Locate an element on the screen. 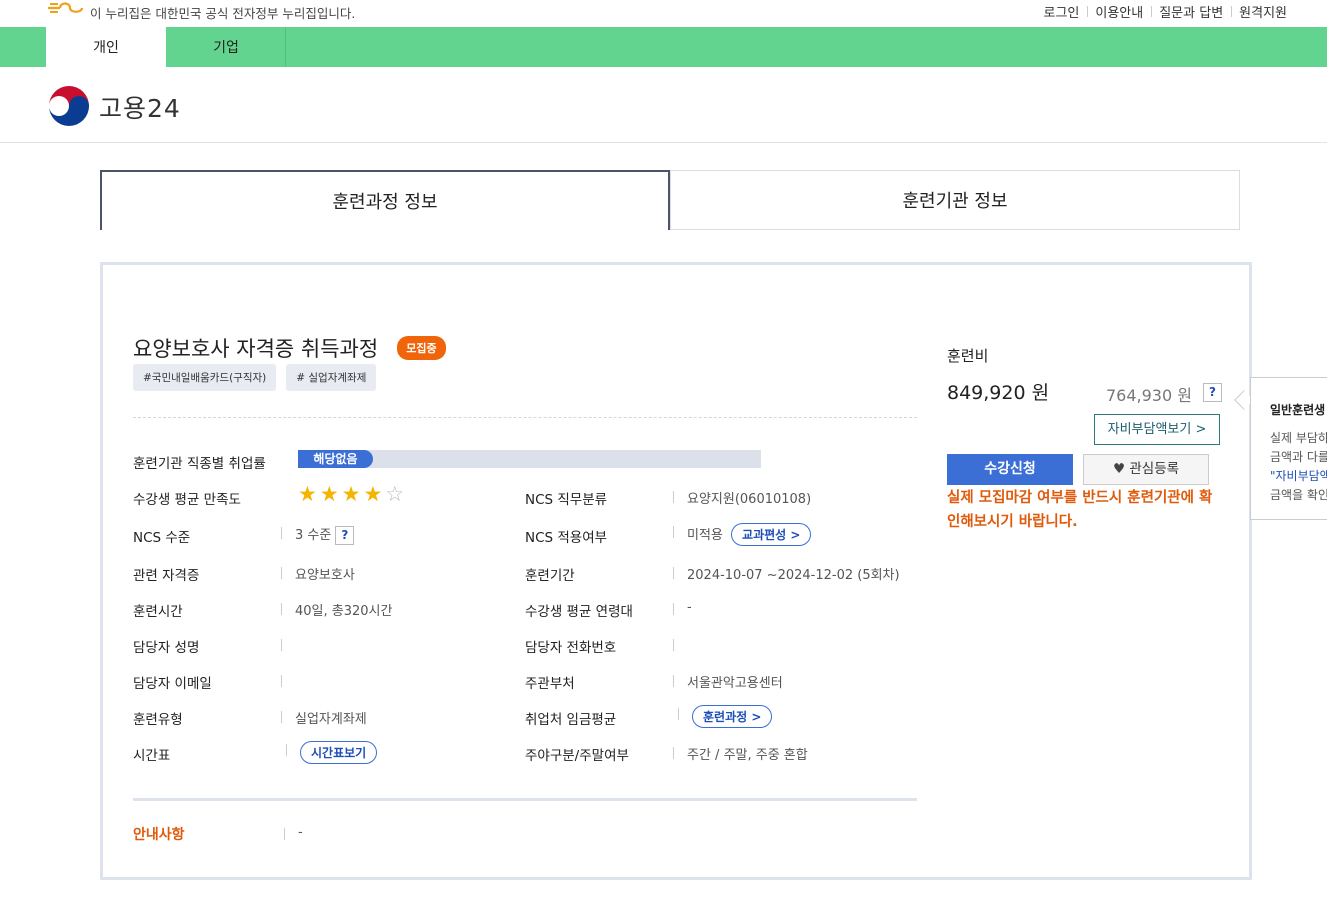 This screenshot has width=1327, height=899. timetable-button: 시간표보기 is located at coordinates (339, 752).